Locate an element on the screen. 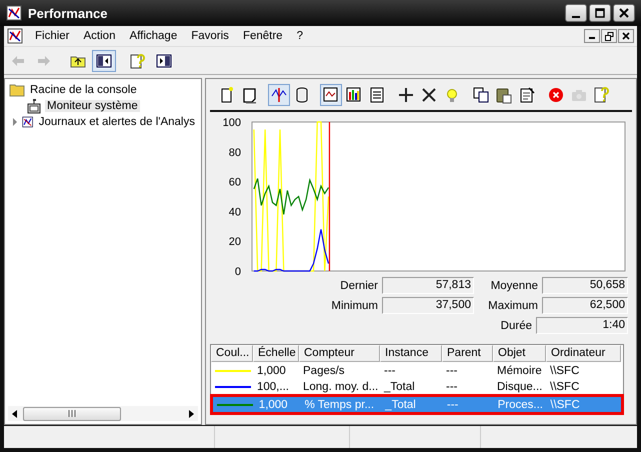  stat-value: 1:40 is located at coordinates (582, 325).